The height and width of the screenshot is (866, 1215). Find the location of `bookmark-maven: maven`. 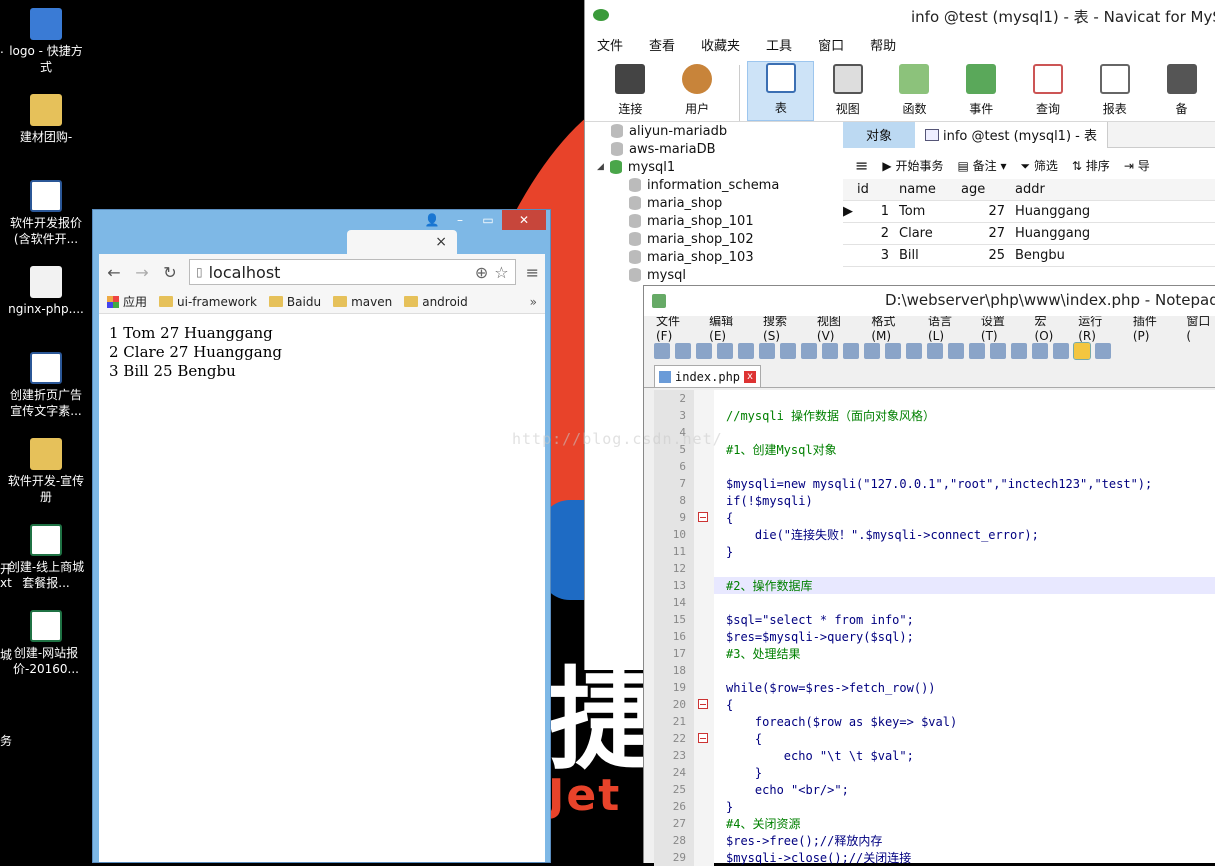

bookmark-maven: maven is located at coordinates (362, 302).